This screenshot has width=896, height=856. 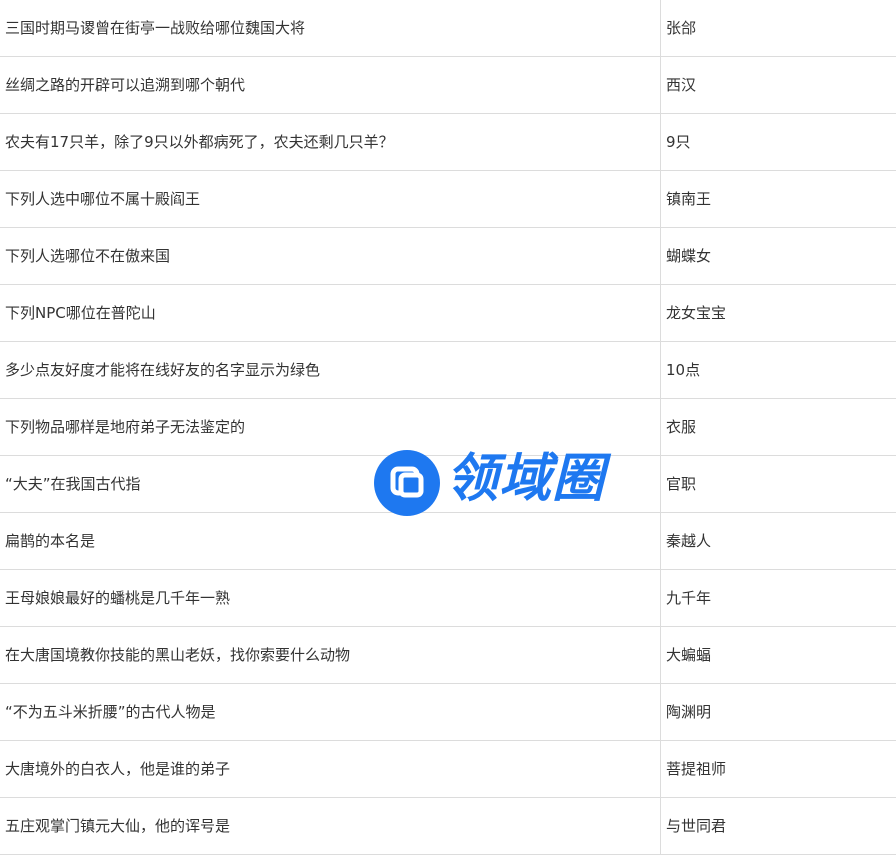 What do you see at coordinates (330, 85) in the screenshot?
I see `question-cell: 丝绸之路的开辟可以追溯到哪个朝代` at bounding box center [330, 85].